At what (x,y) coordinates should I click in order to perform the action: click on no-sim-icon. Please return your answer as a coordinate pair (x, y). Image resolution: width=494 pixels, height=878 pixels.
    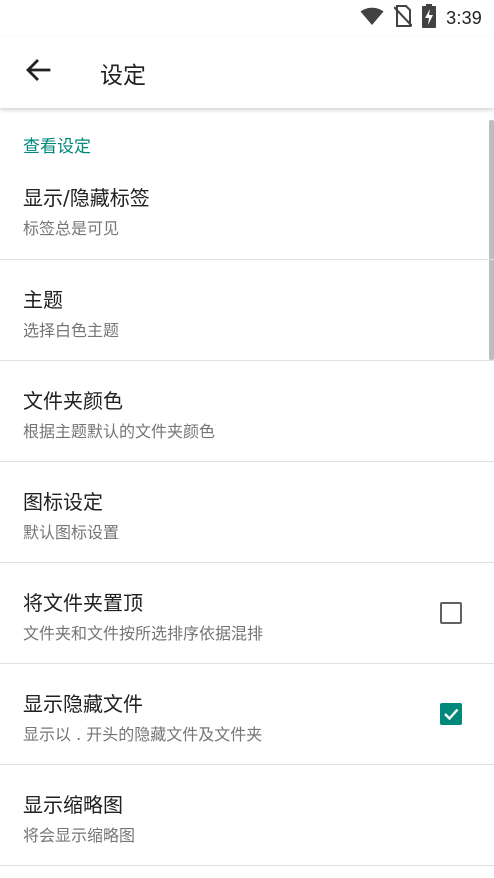
    Looking at the image, I should click on (403, 18).